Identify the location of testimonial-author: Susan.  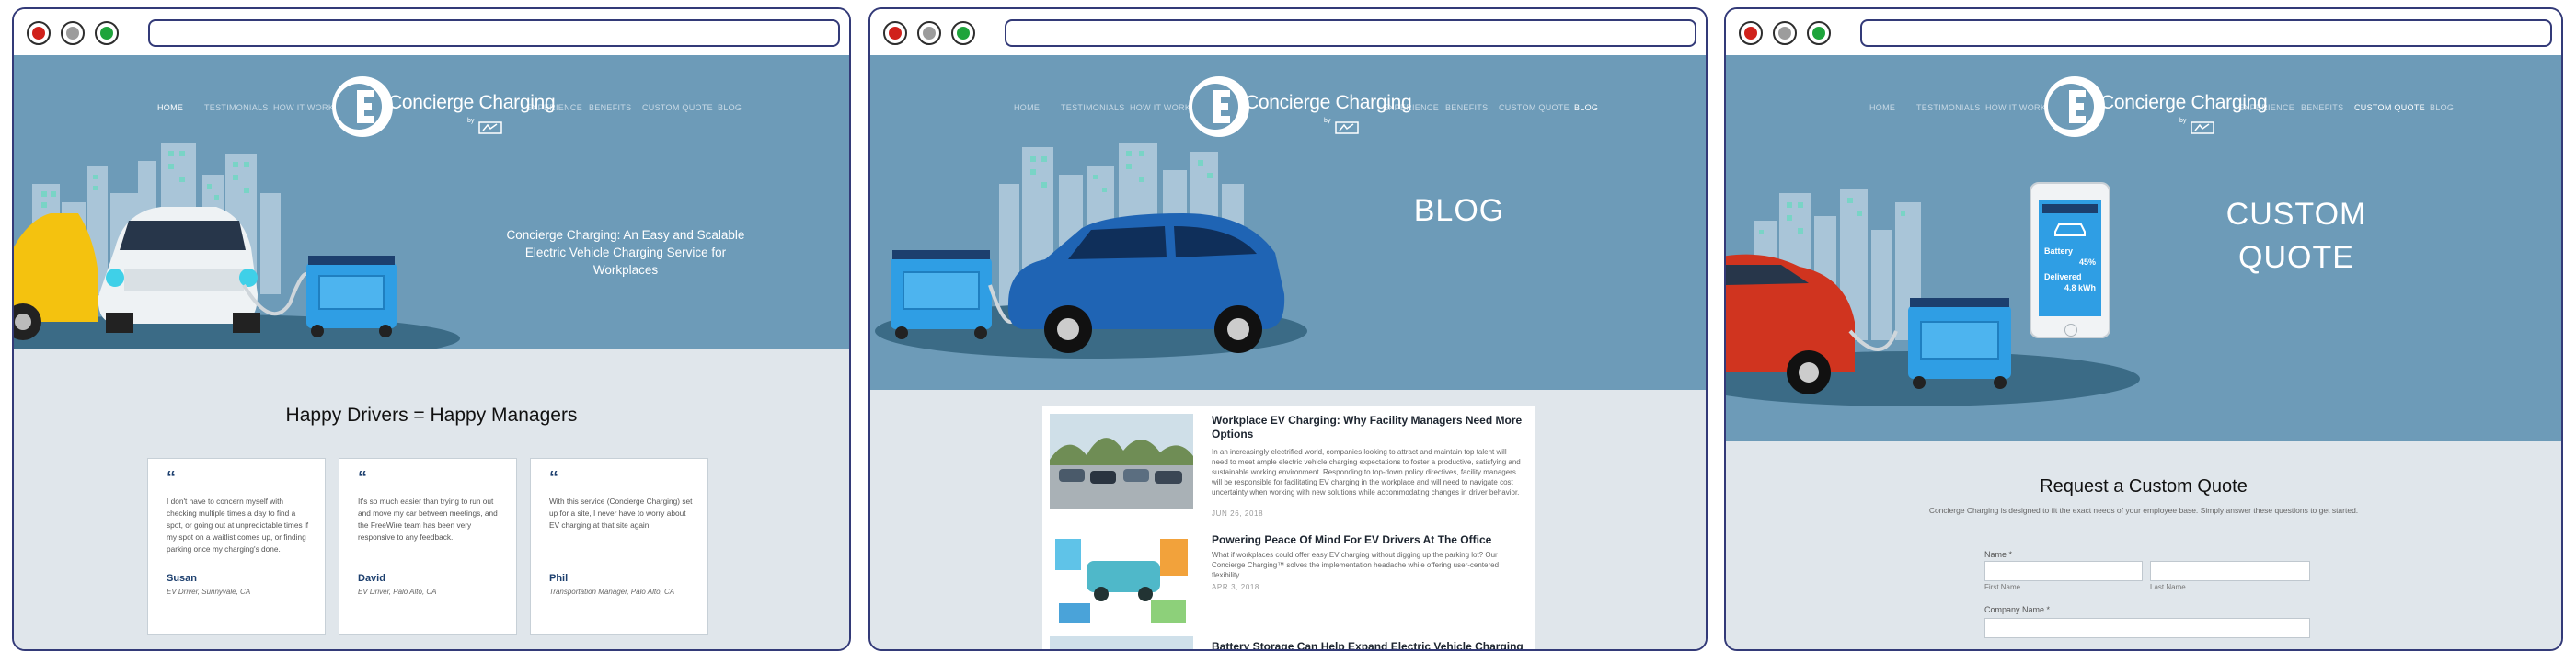
(182, 578).